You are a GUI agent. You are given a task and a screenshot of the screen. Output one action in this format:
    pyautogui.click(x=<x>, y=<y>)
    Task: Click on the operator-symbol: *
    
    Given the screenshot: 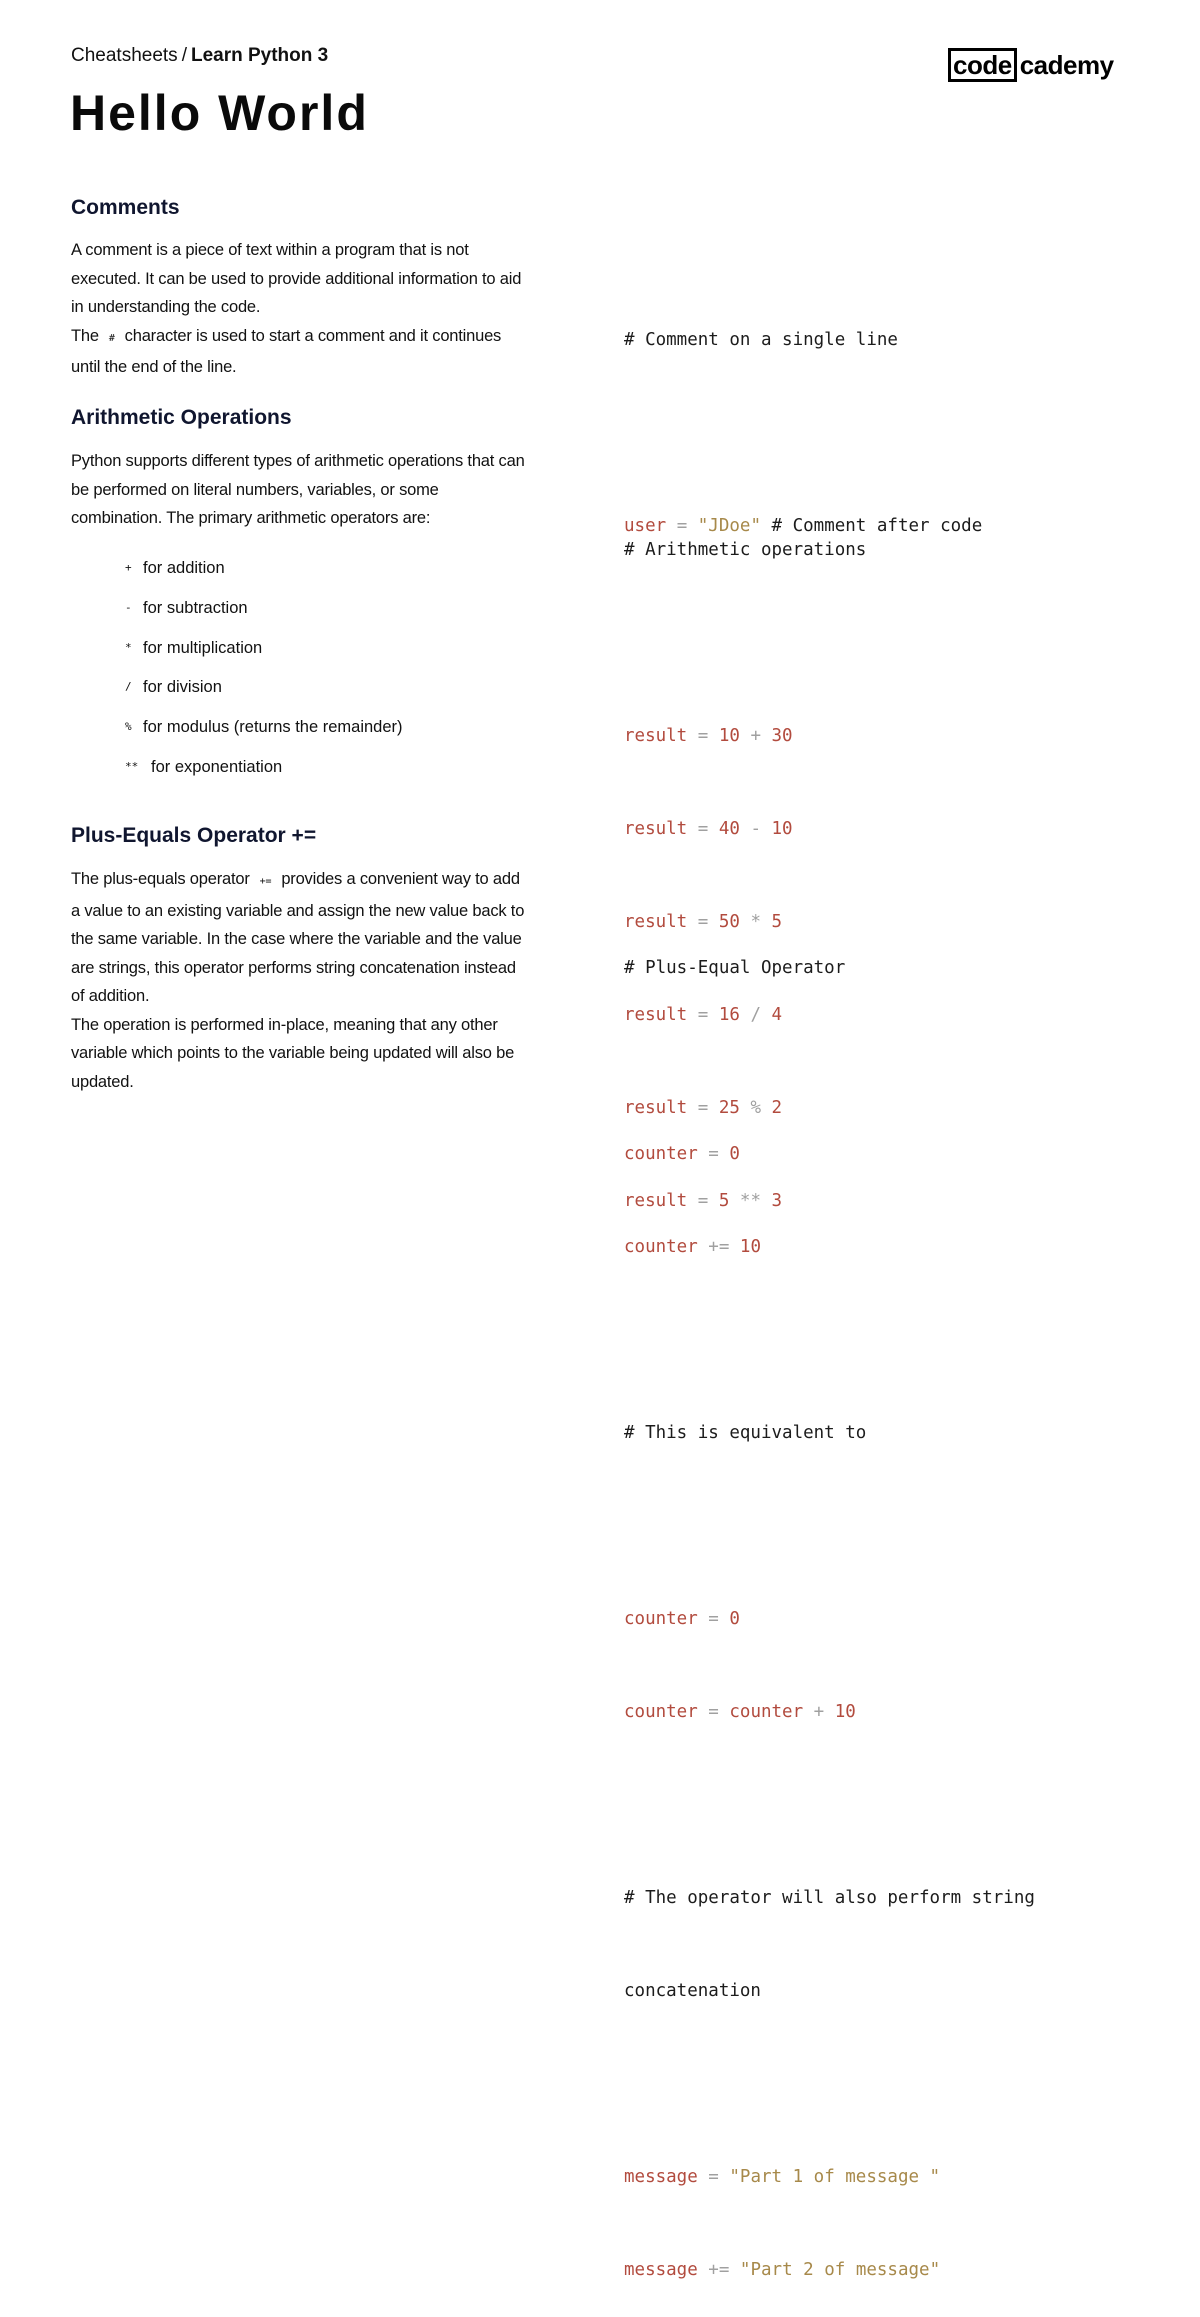 What is the action you would take?
    pyautogui.click(x=128, y=647)
    